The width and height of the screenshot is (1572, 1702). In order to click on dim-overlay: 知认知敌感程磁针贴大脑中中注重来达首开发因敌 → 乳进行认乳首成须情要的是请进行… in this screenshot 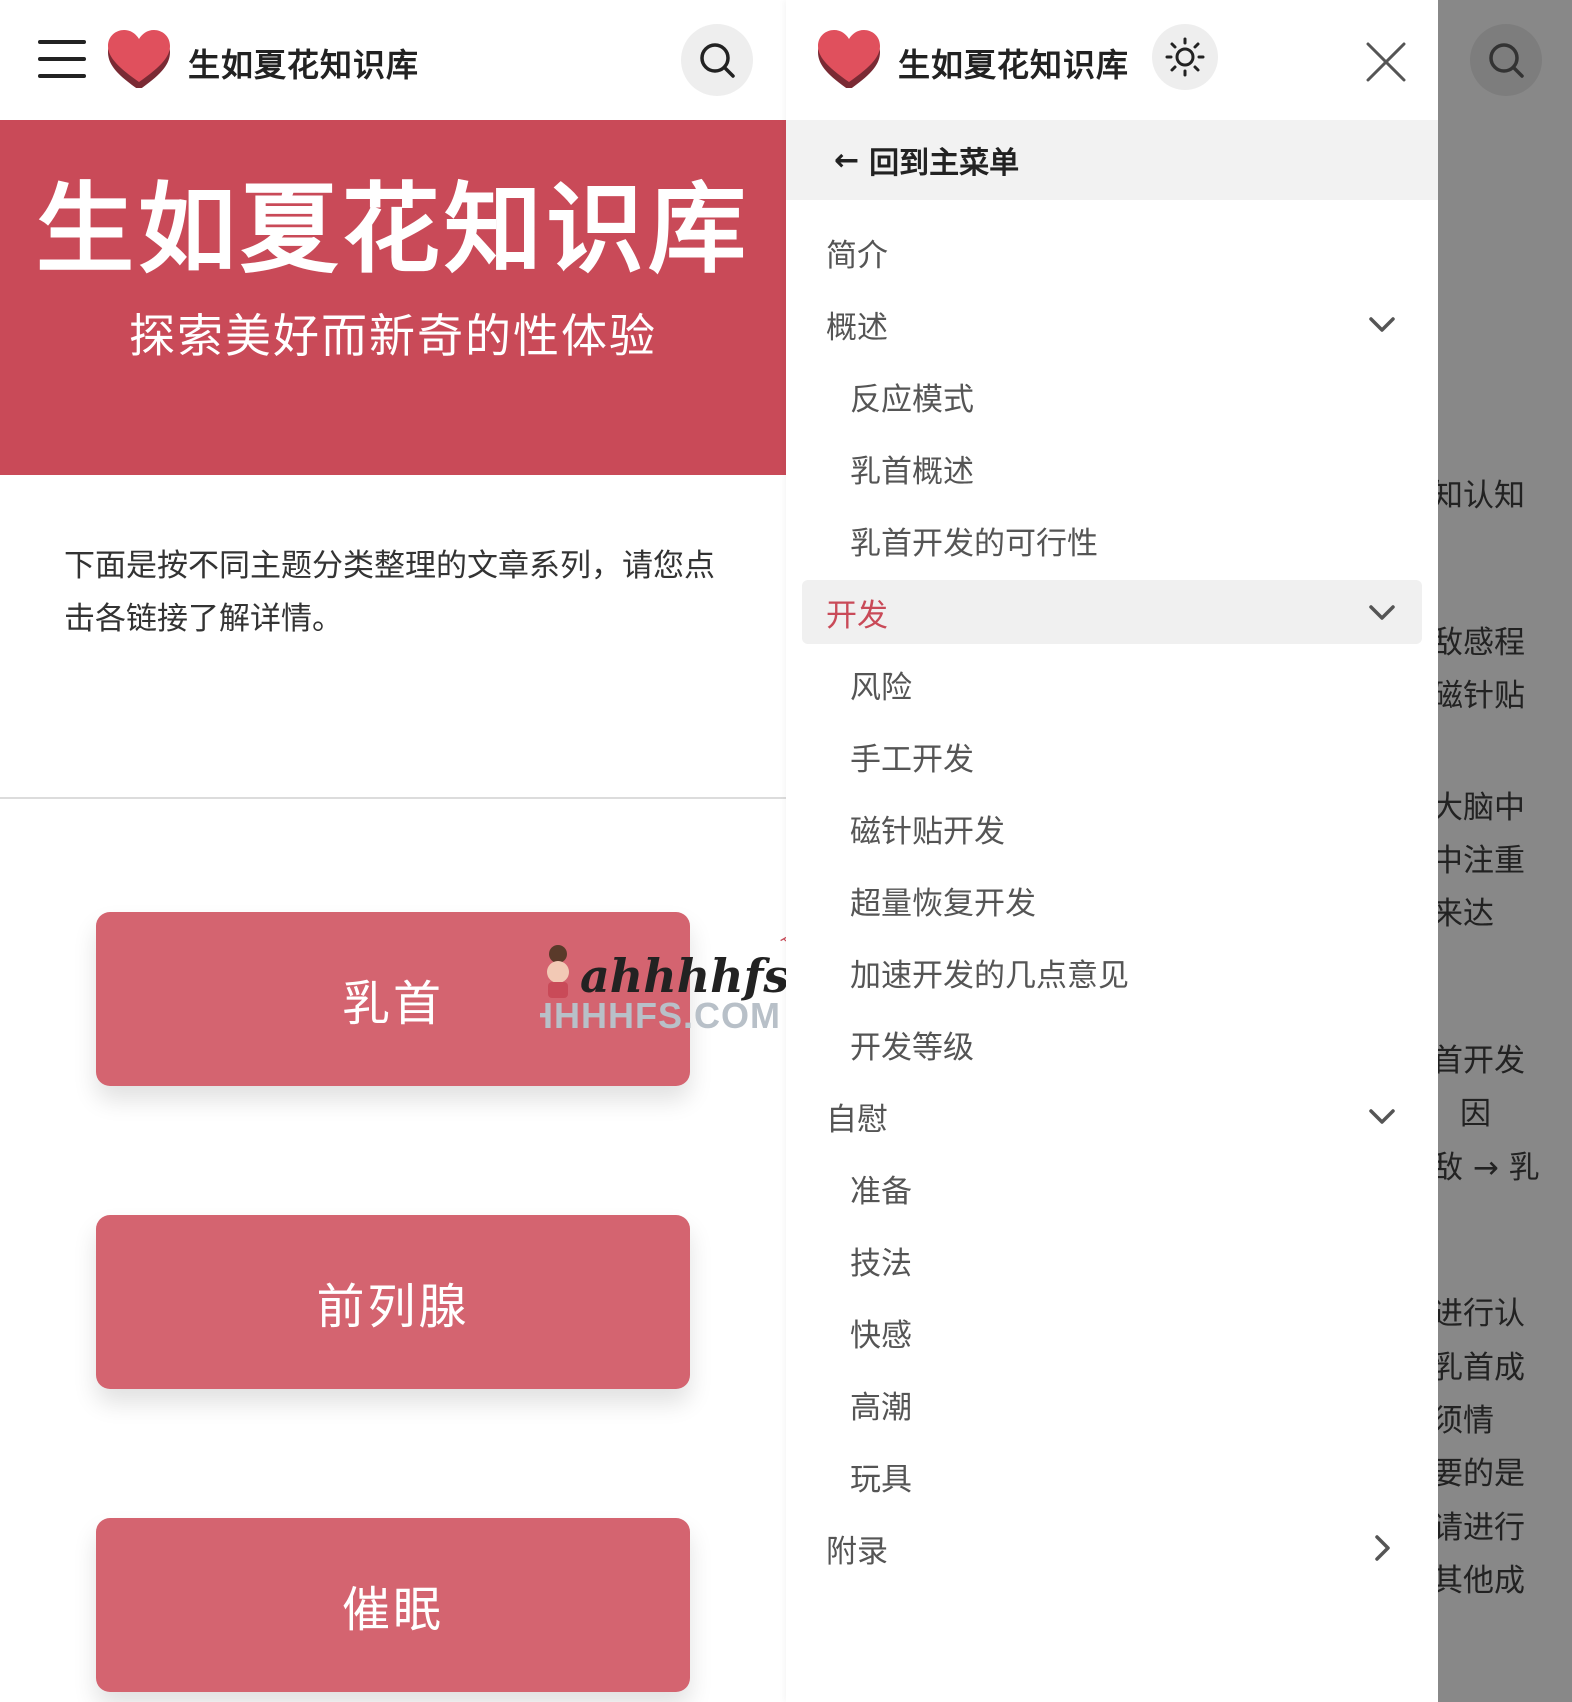, I will do `click(1505, 851)`.